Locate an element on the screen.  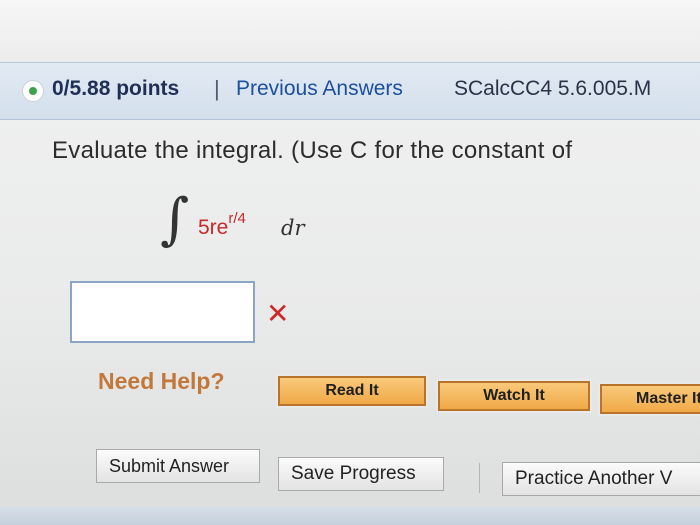
need-help-label: Need Help? is located at coordinates (161, 381).